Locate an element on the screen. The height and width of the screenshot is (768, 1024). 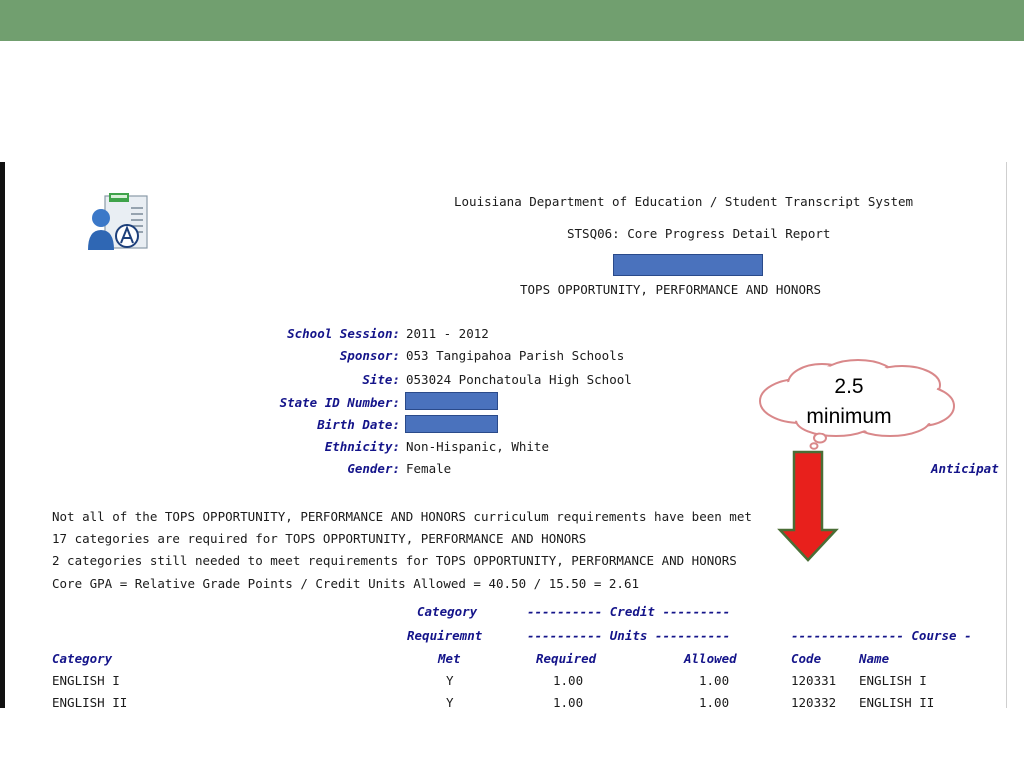
cloud-callout-value: 2.5 is located at coordinates (849, 386).